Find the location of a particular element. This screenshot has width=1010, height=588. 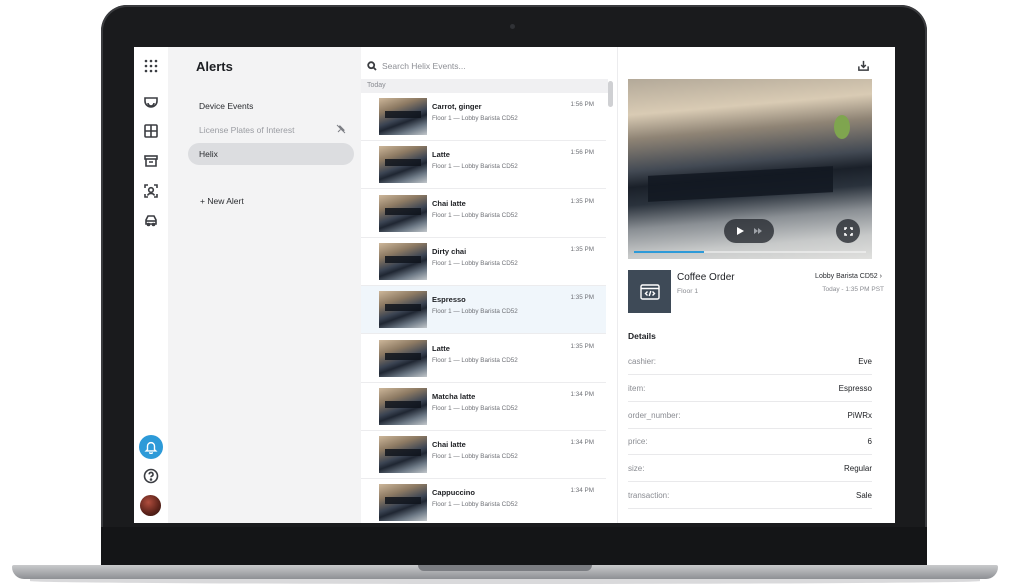

bell-icon is located at coordinates (151, 447).